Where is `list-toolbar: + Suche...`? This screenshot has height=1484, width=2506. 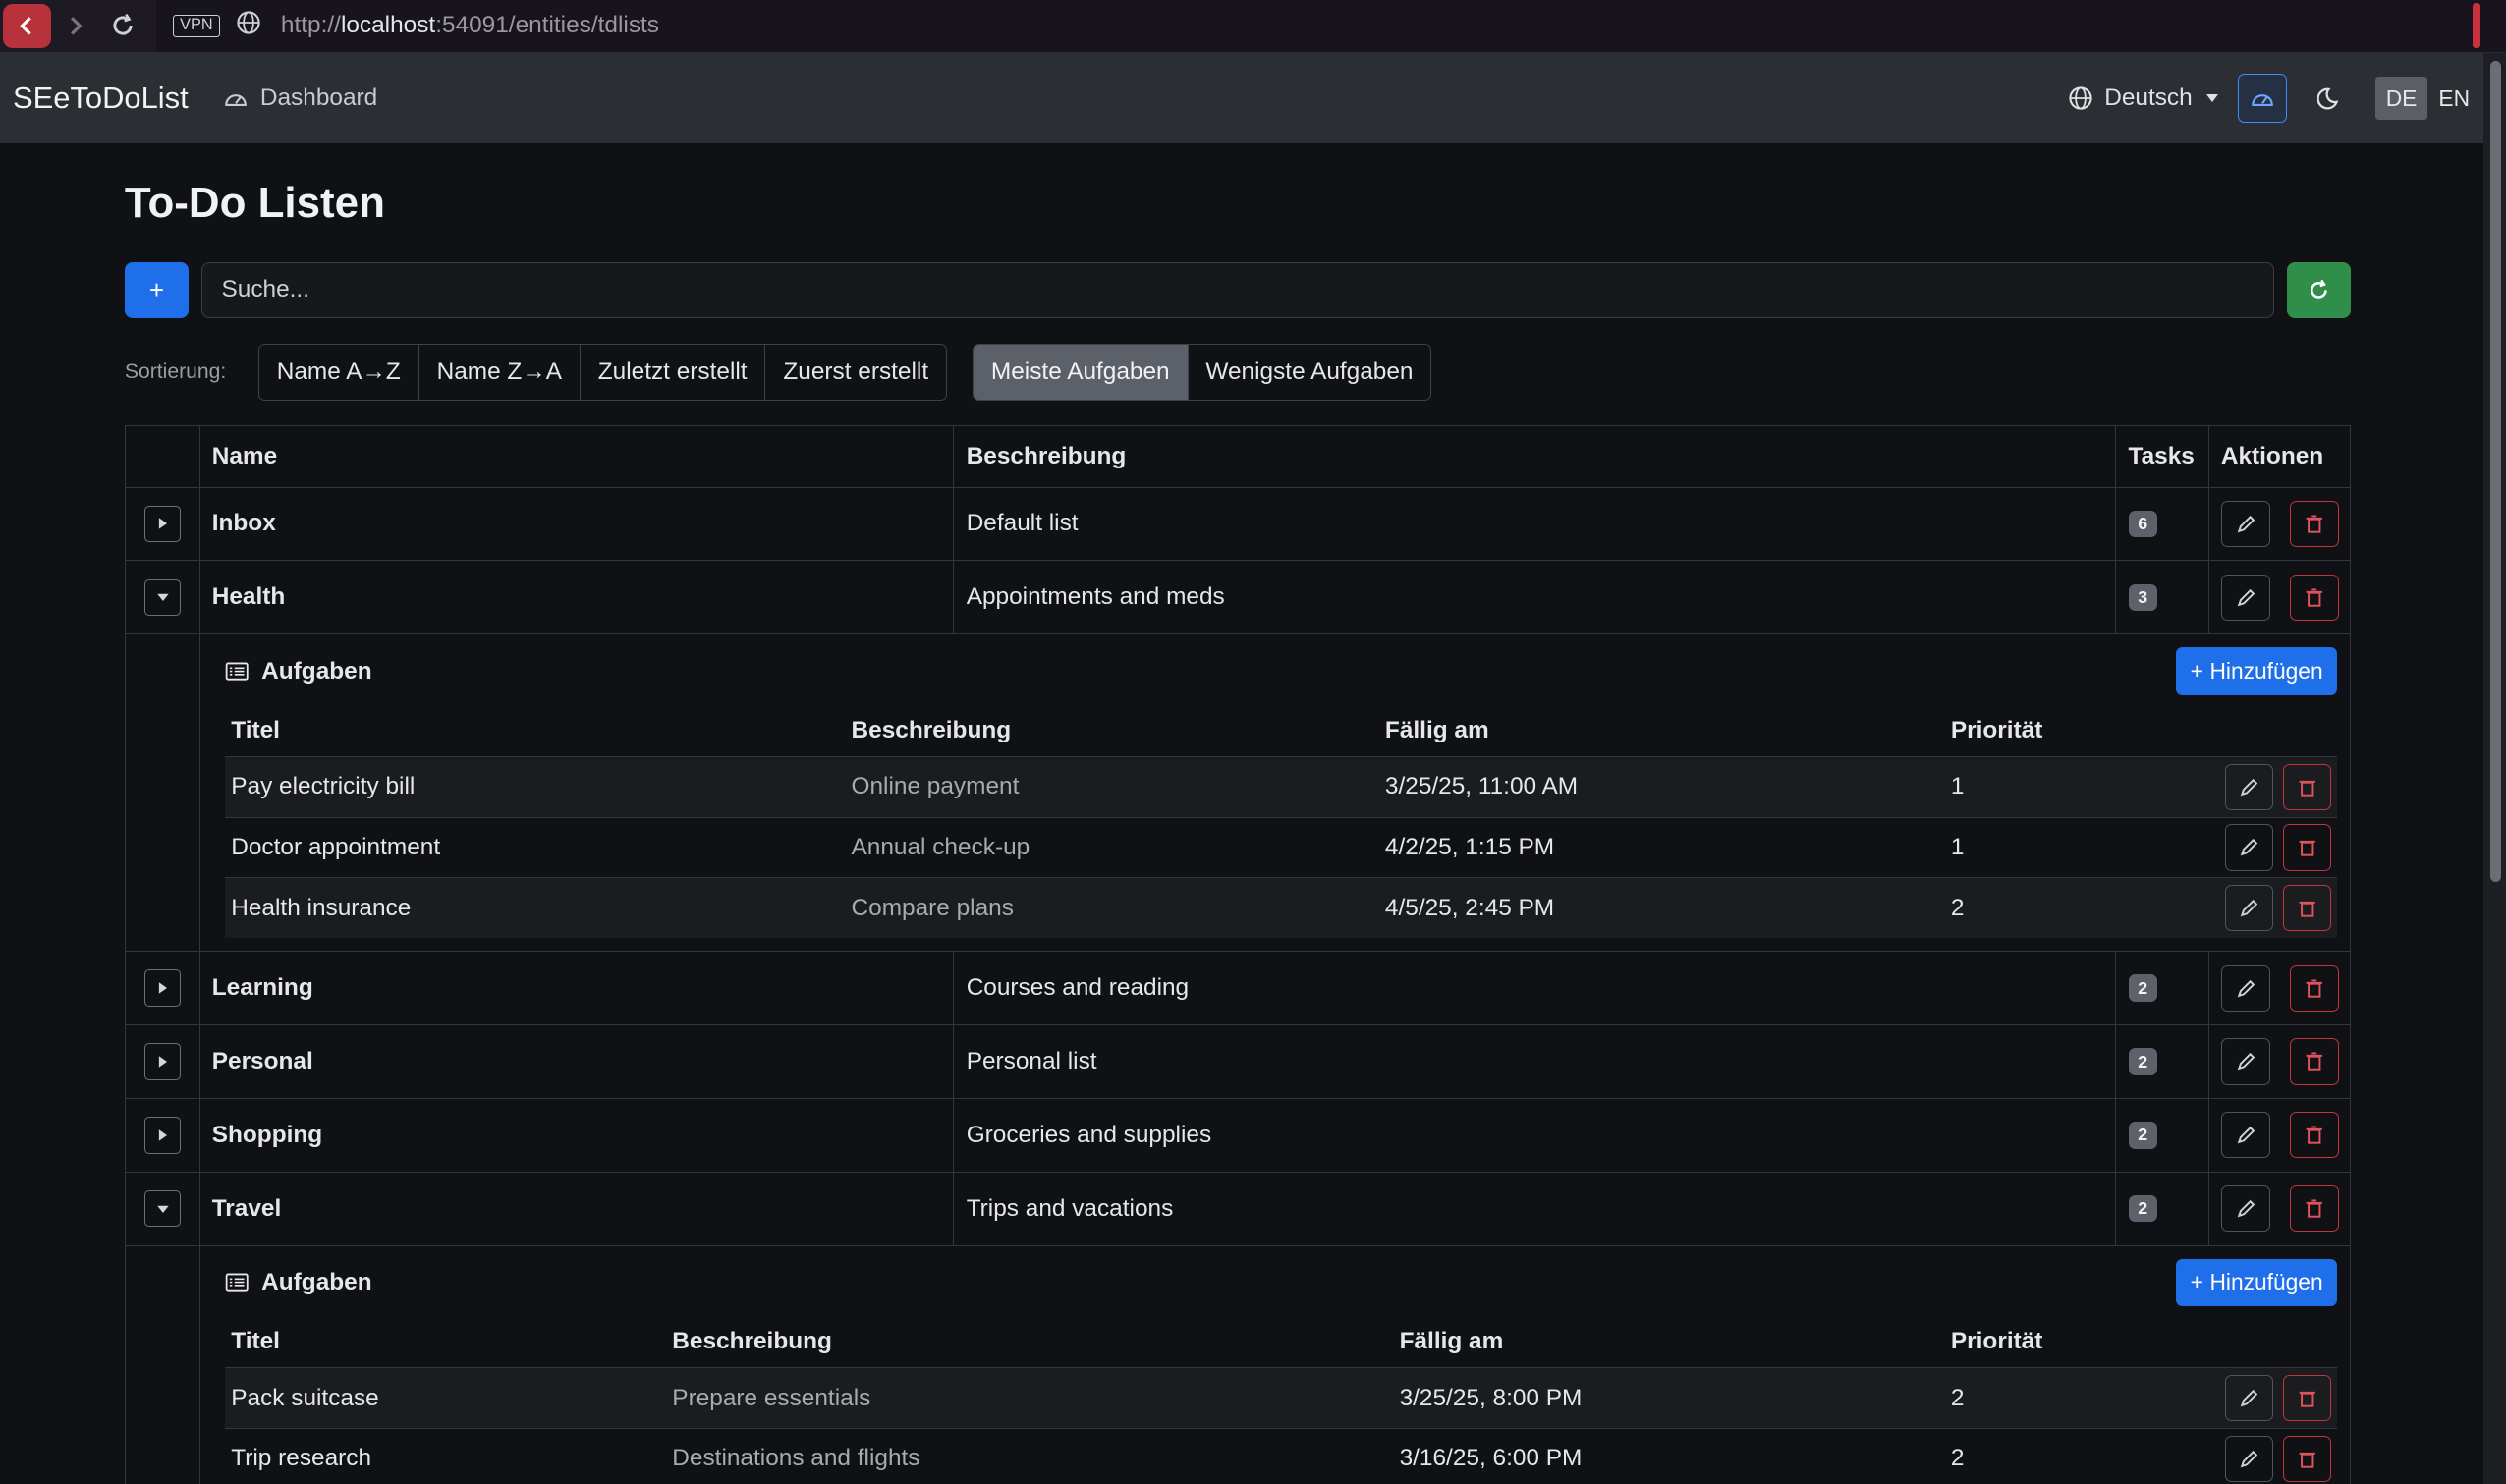 list-toolbar: + Suche... is located at coordinates (1238, 289).